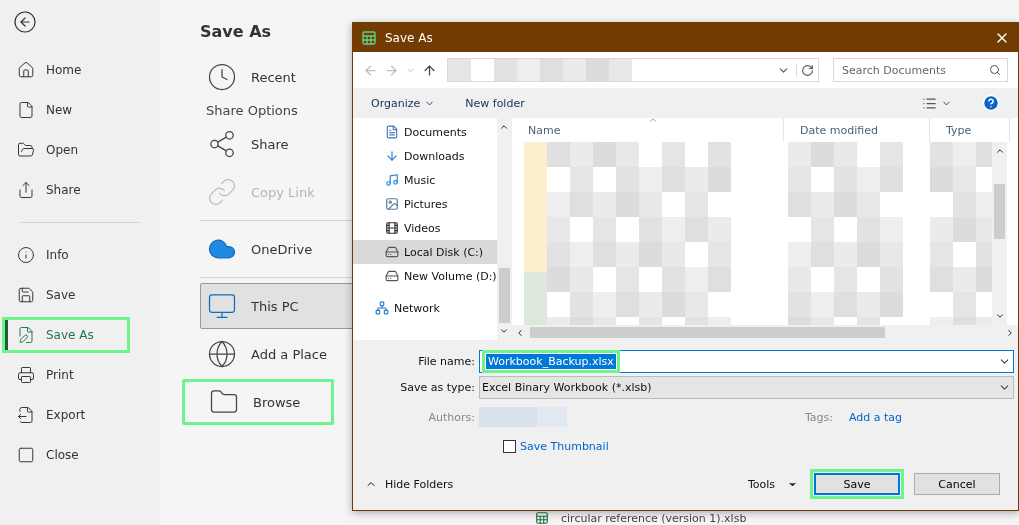 The image size is (1019, 525). I want to click on nav-item: Home, so click(66, 70).